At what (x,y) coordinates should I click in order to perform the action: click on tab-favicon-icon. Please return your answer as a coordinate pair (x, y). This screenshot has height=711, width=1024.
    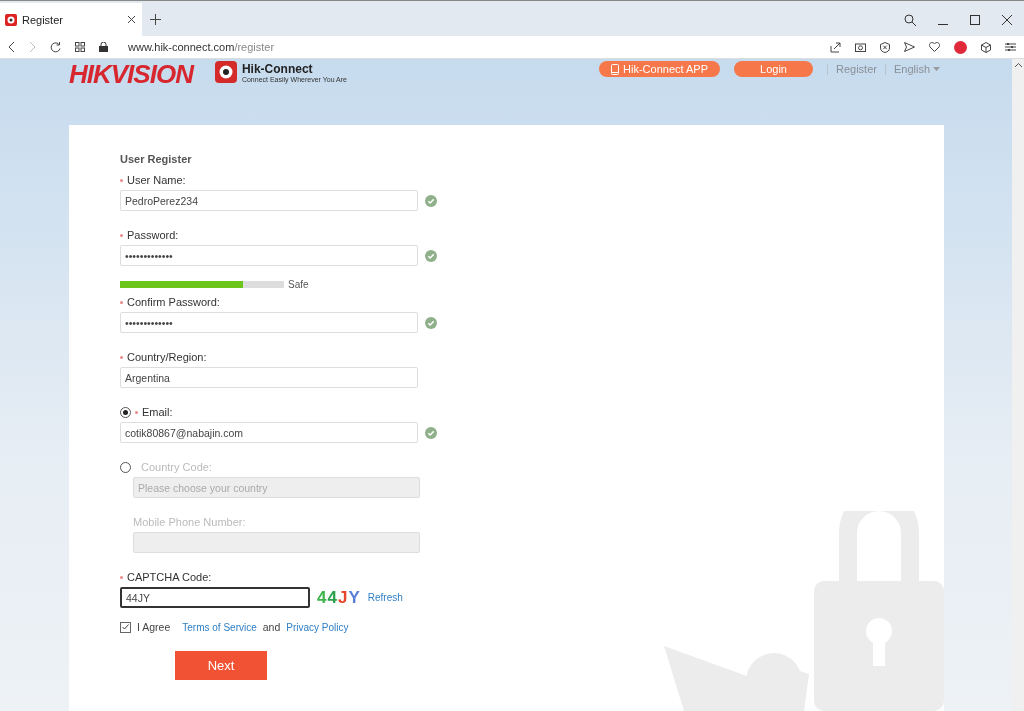
    Looking at the image, I should click on (11, 19).